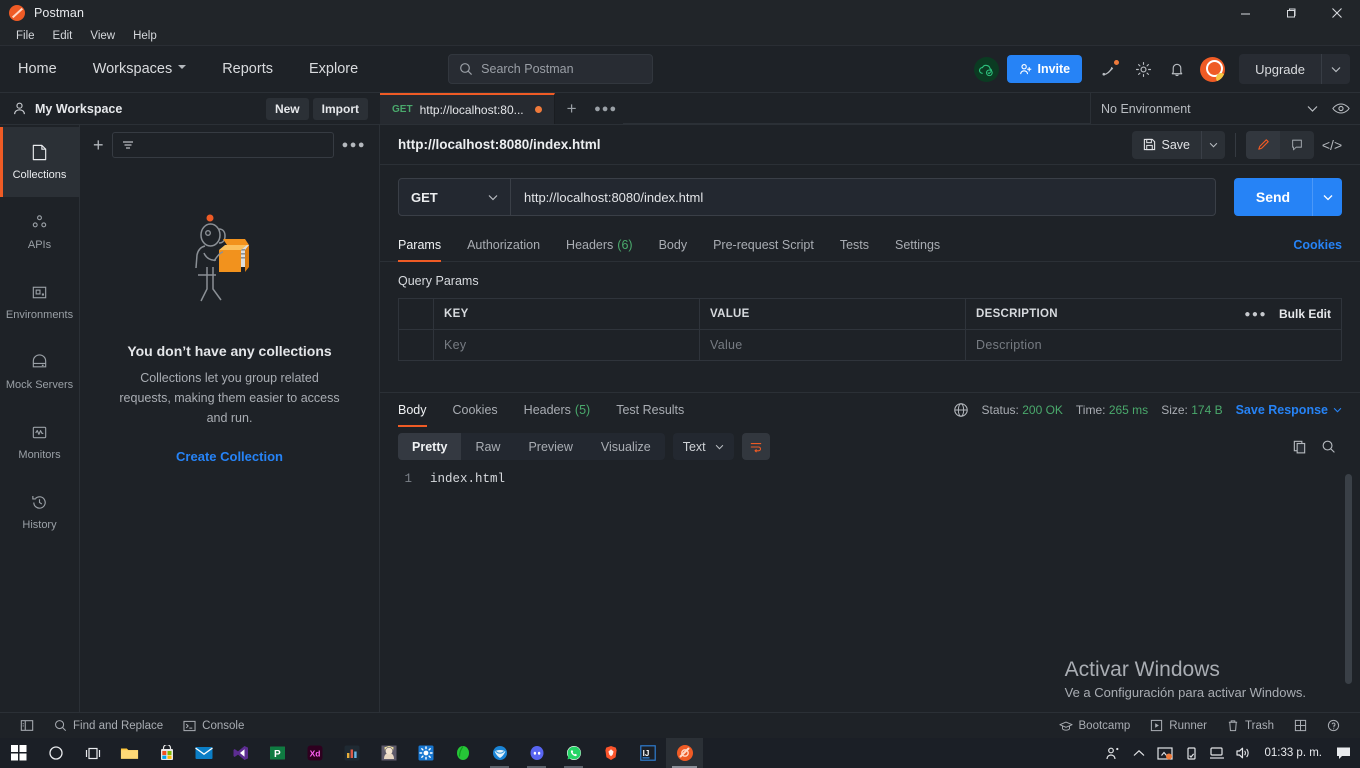 The width and height of the screenshot is (1360, 768). I want to click on nav-workspaces: Workspaces, so click(140, 69).